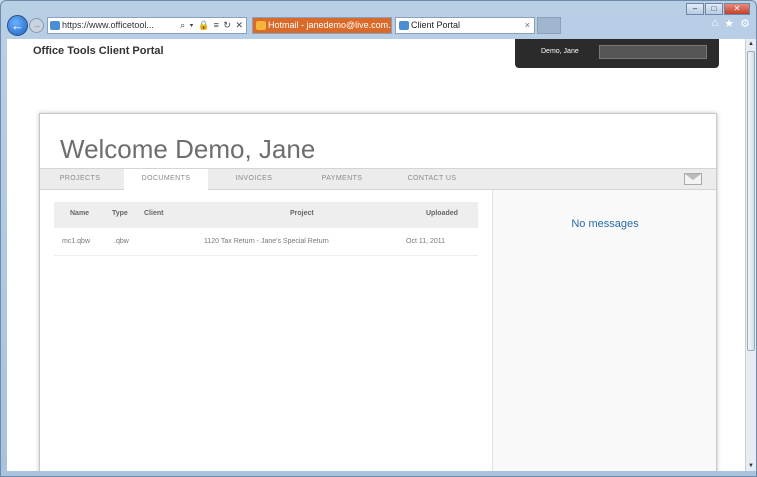  I want to click on tab-close-icon: ×, so click(527, 25).